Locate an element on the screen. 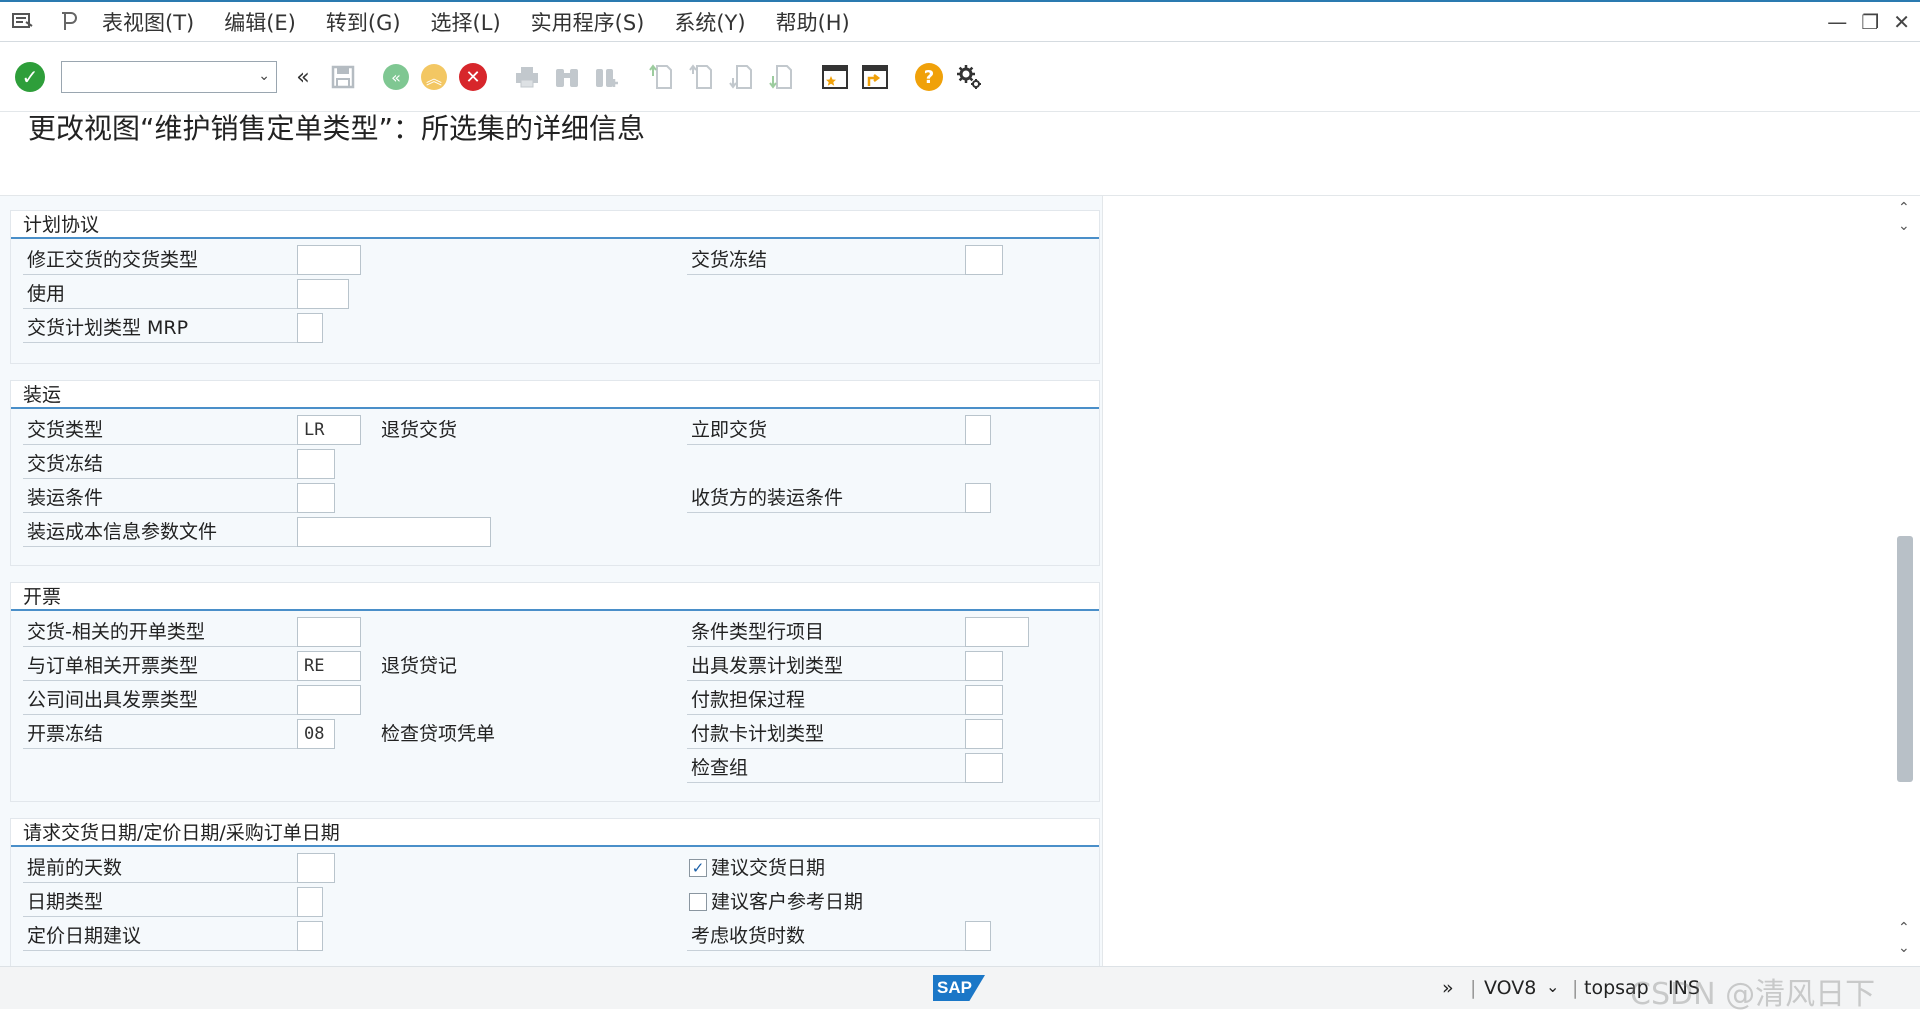 The height and width of the screenshot is (1013, 1920). field-label: 装运成本信息参数文件 is located at coordinates (165, 532).